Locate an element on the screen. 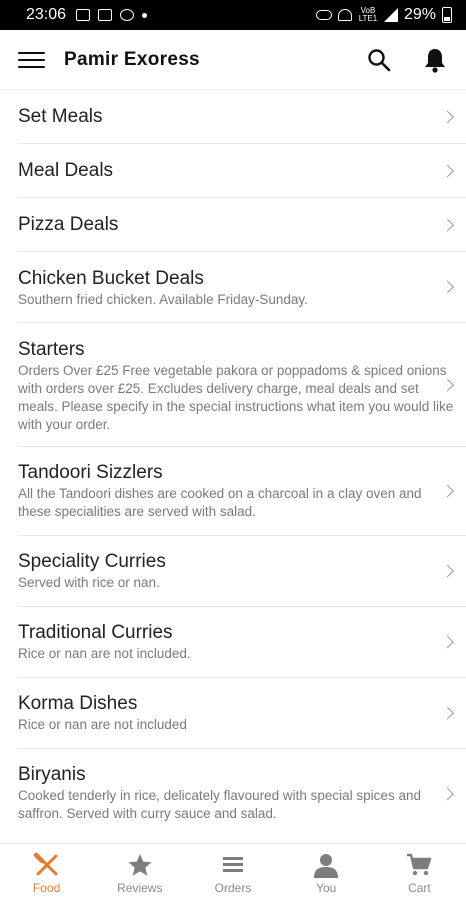 This screenshot has height=900, width=466. network-type-label: VoB LTE1 is located at coordinates (368, 14).